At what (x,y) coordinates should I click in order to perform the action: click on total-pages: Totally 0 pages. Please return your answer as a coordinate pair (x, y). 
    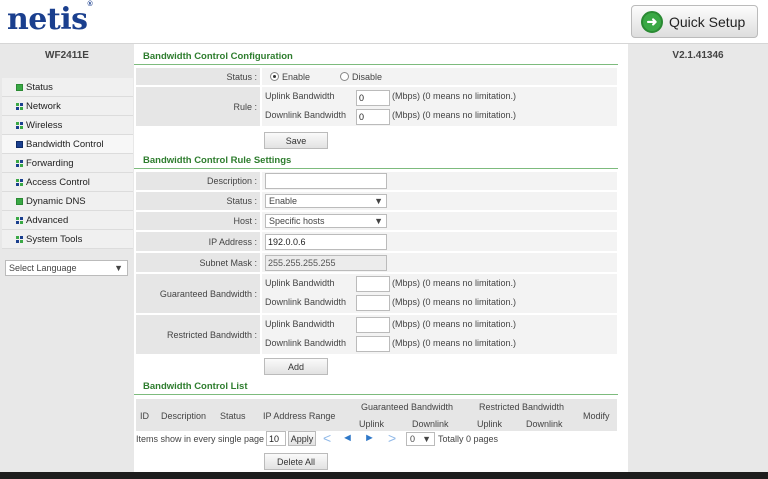
    Looking at the image, I should click on (468, 439).